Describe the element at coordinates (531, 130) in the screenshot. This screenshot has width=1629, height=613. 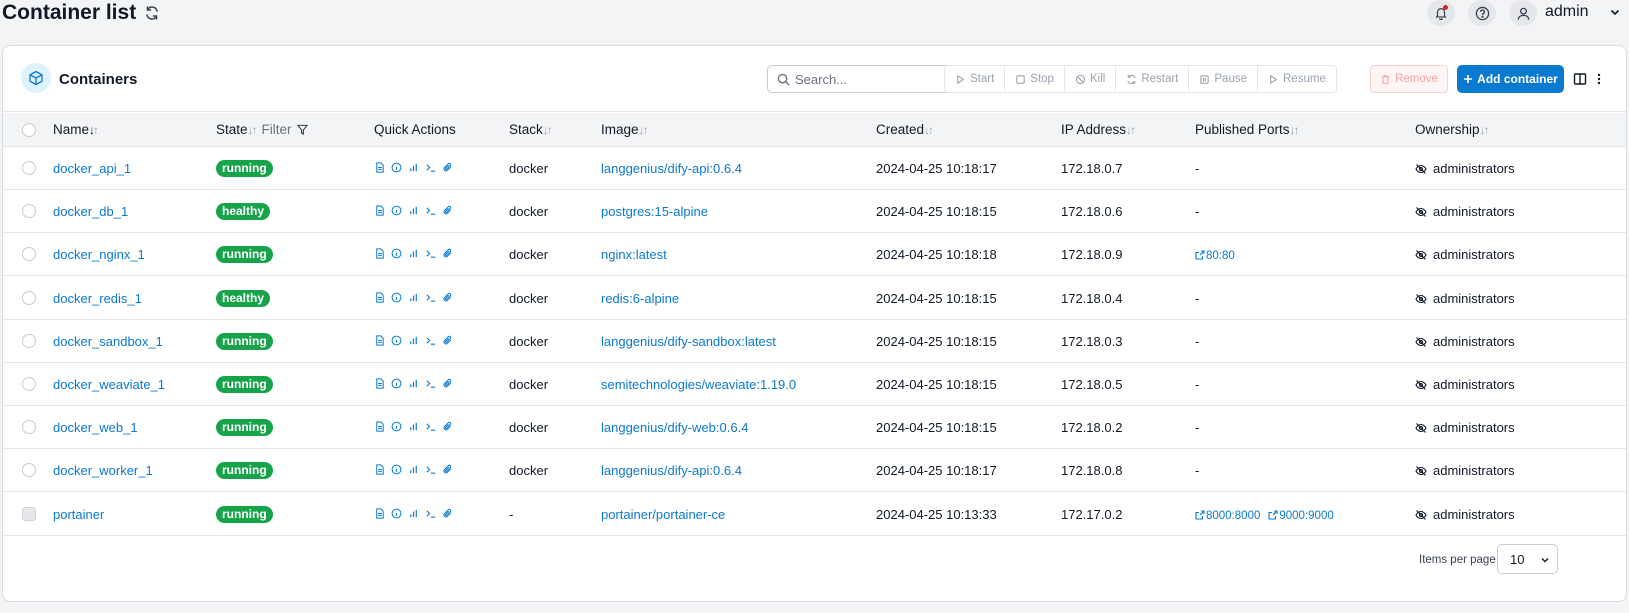
I see `header-stack: Stack↓↑` at that location.